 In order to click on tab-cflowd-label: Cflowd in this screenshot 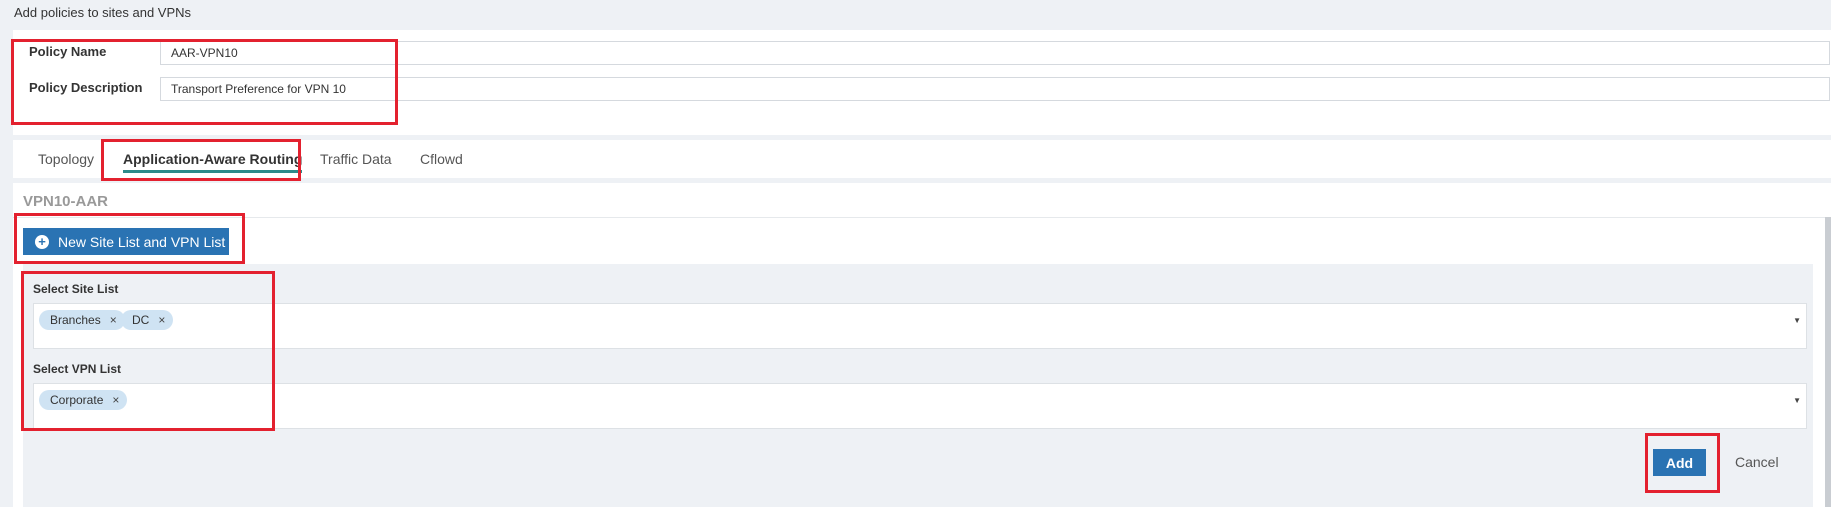, I will do `click(441, 159)`.